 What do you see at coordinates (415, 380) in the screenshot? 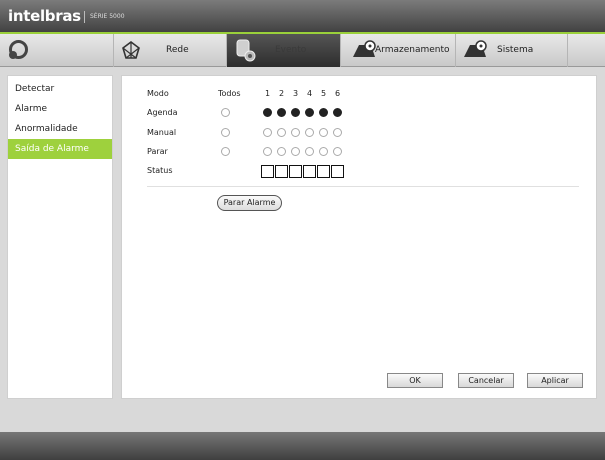
I see `ok-button: OK` at bounding box center [415, 380].